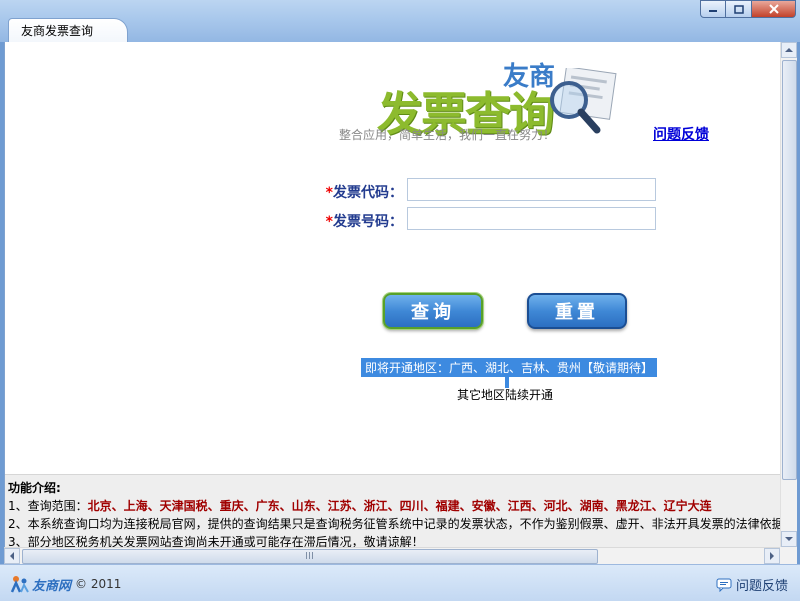 The image size is (800, 601). I want to click on vertical-scrollbar, so click(788, 294).